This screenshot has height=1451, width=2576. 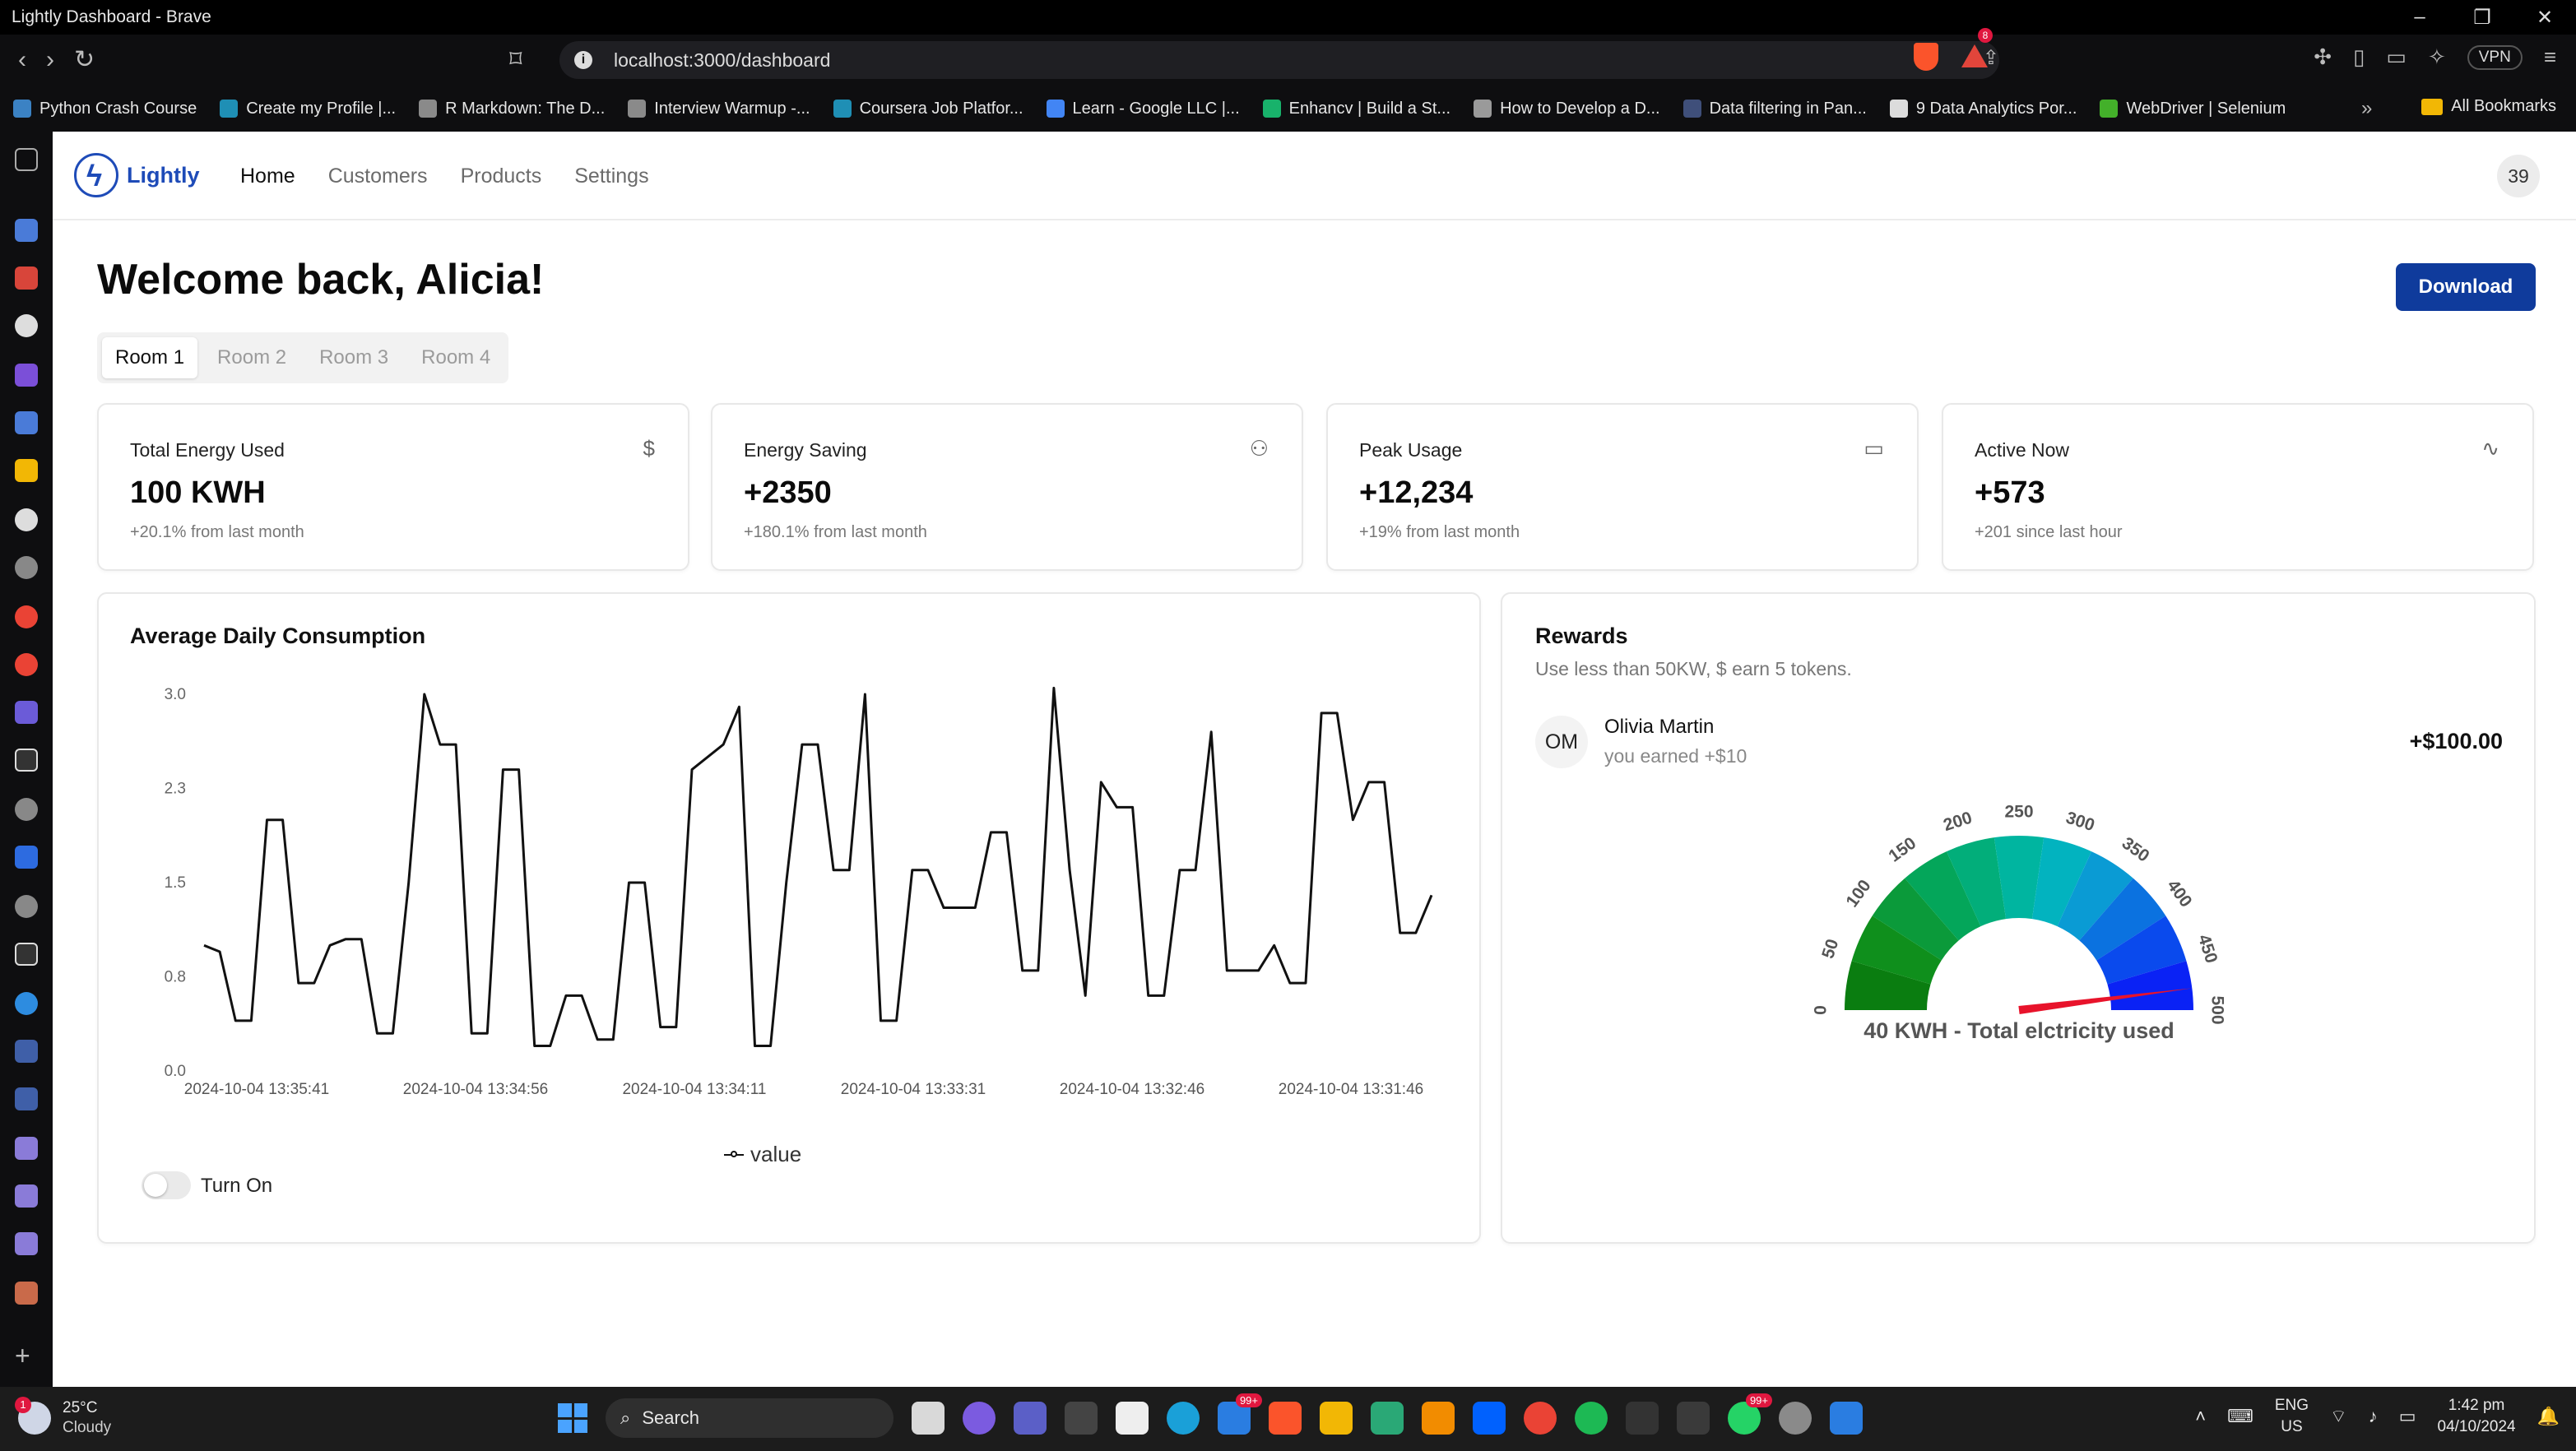 What do you see at coordinates (750, 1418) in the screenshot?
I see `taskbar-search: ⌕ Search` at bounding box center [750, 1418].